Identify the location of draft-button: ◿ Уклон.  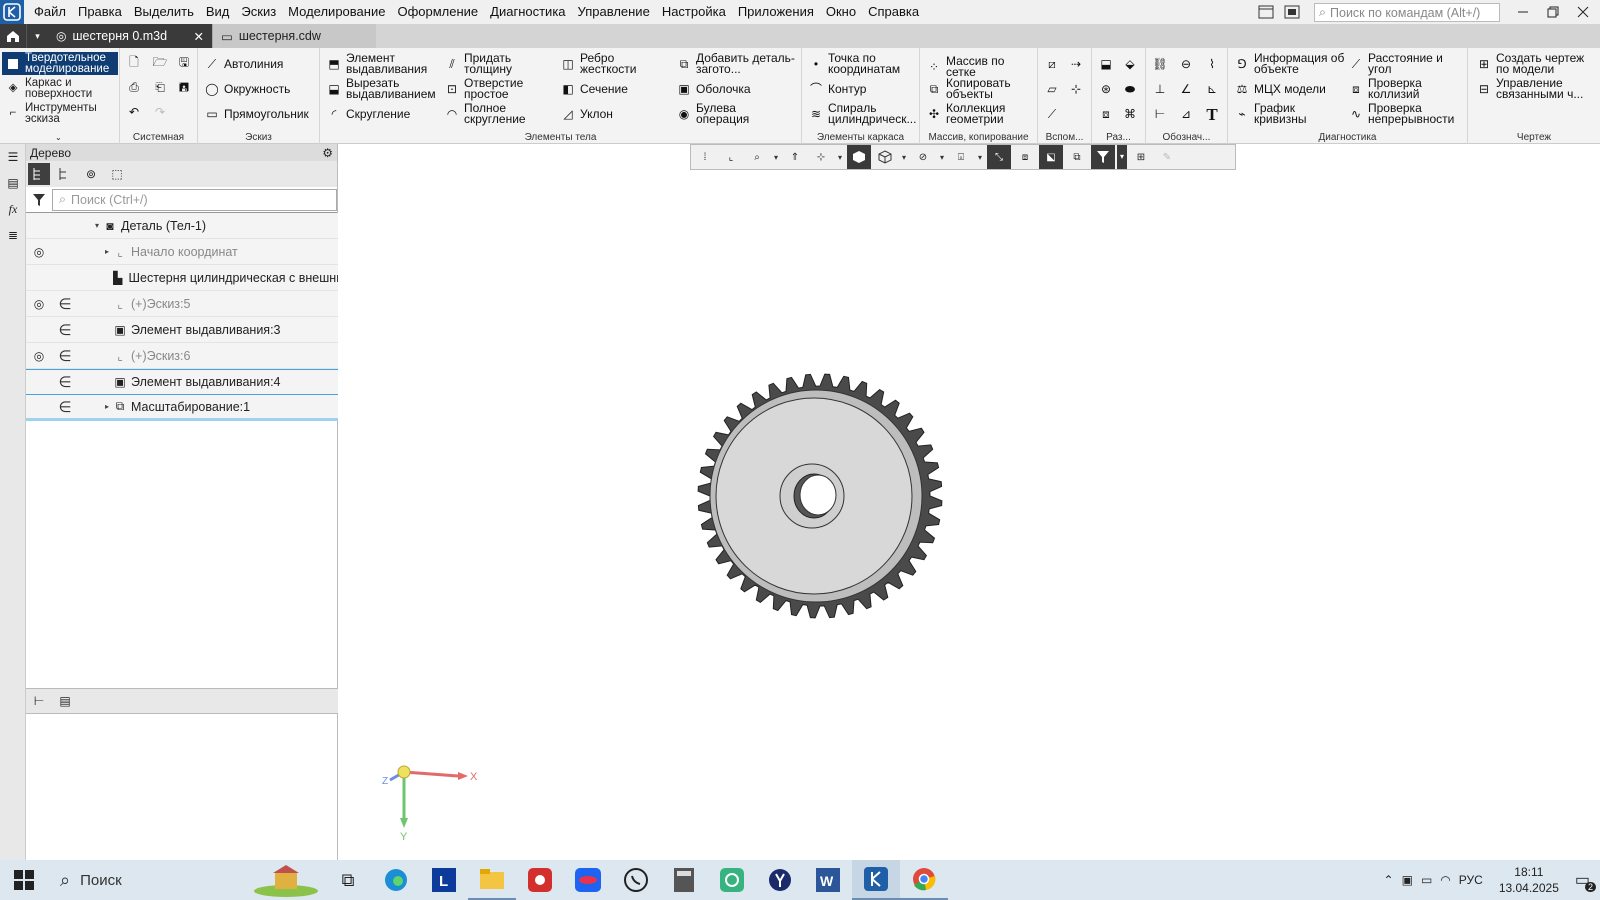
(586, 114).